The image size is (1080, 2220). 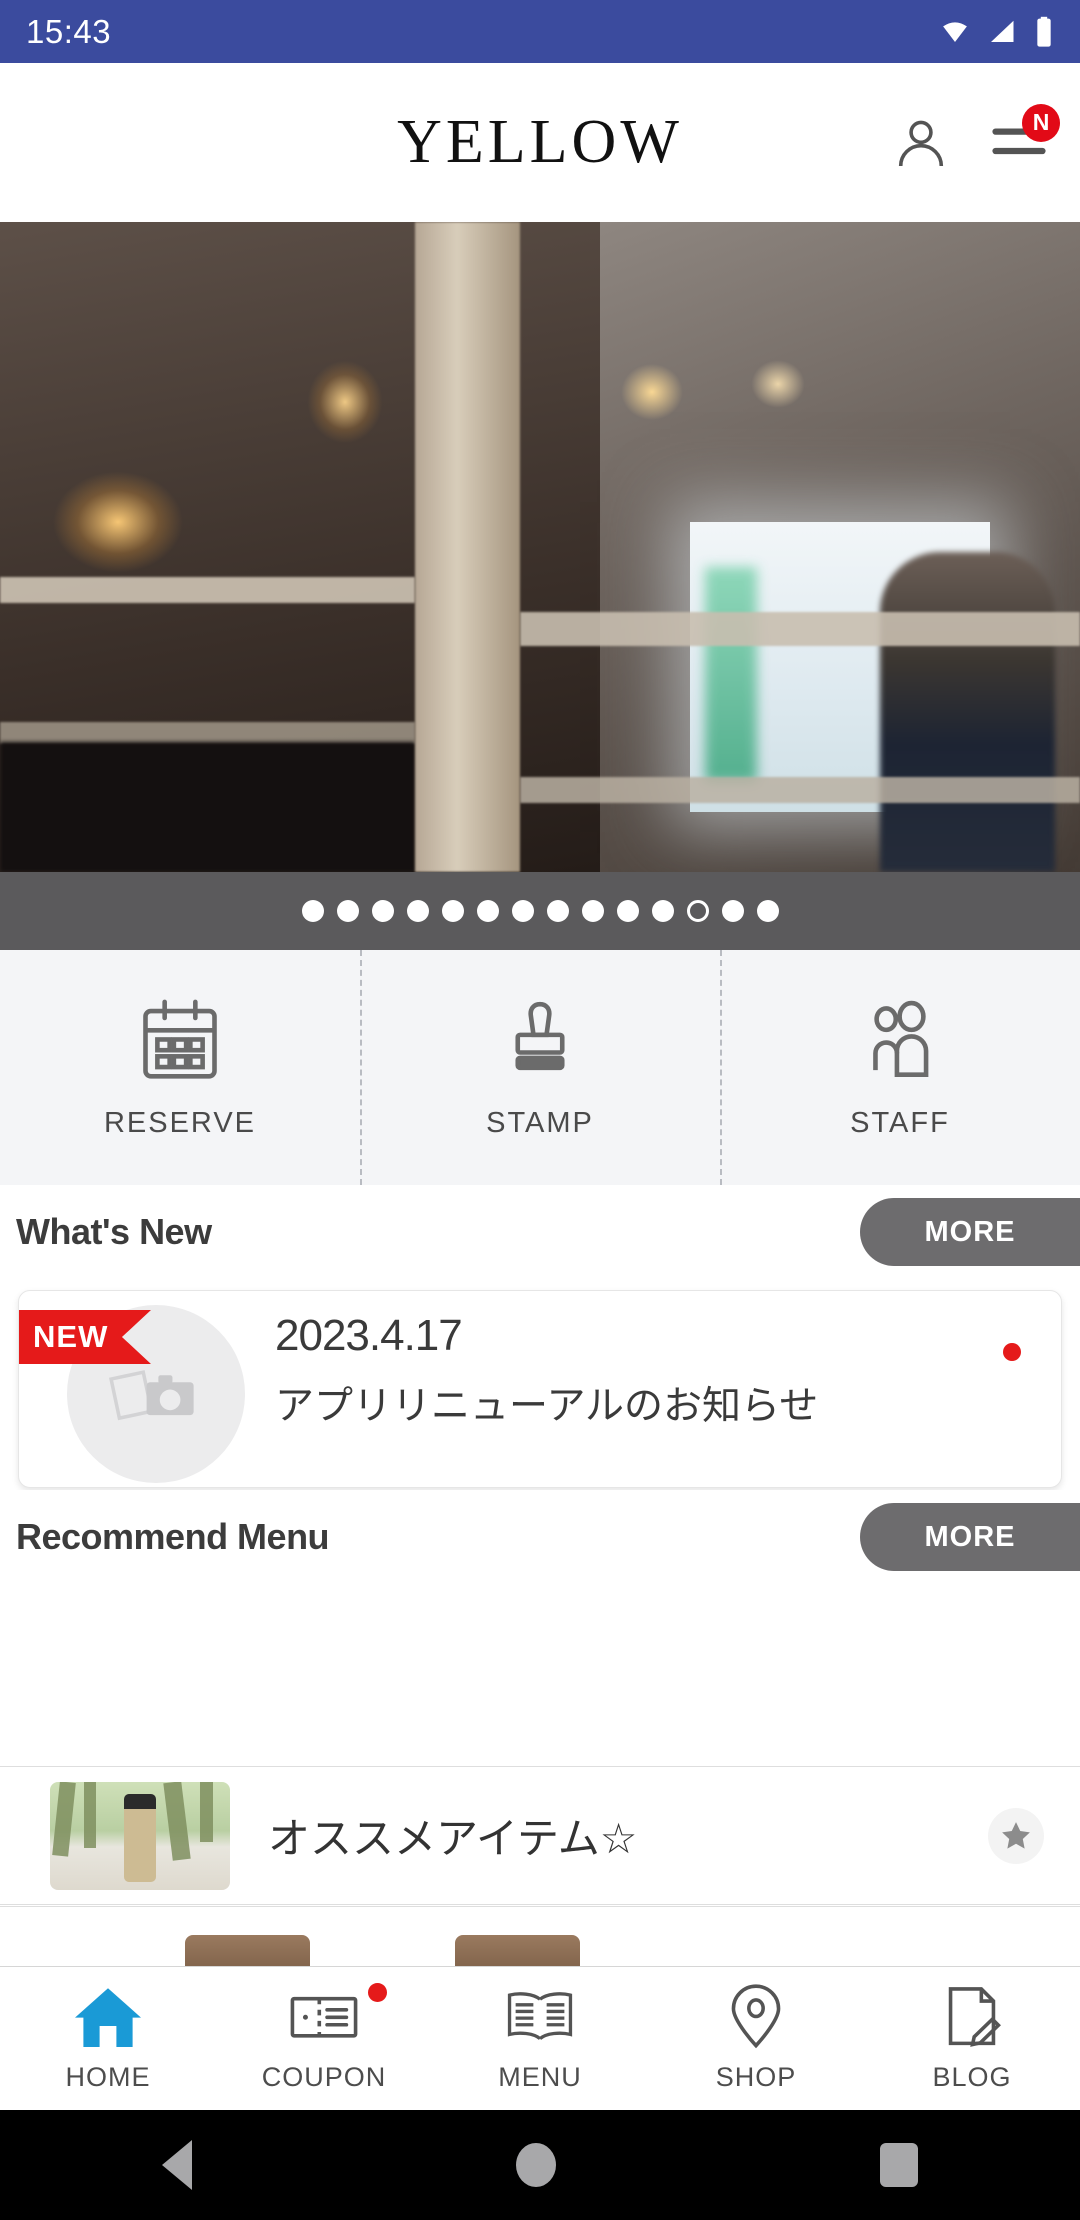 What do you see at coordinates (697, 911) in the screenshot?
I see `carousel-dot-active` at bounding box center [697, 911].